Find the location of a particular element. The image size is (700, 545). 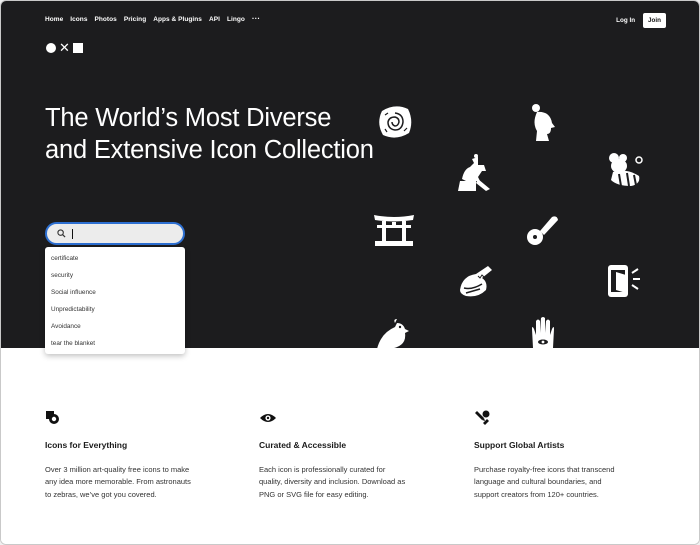

eye-icon is located at coordinates (334, 417).